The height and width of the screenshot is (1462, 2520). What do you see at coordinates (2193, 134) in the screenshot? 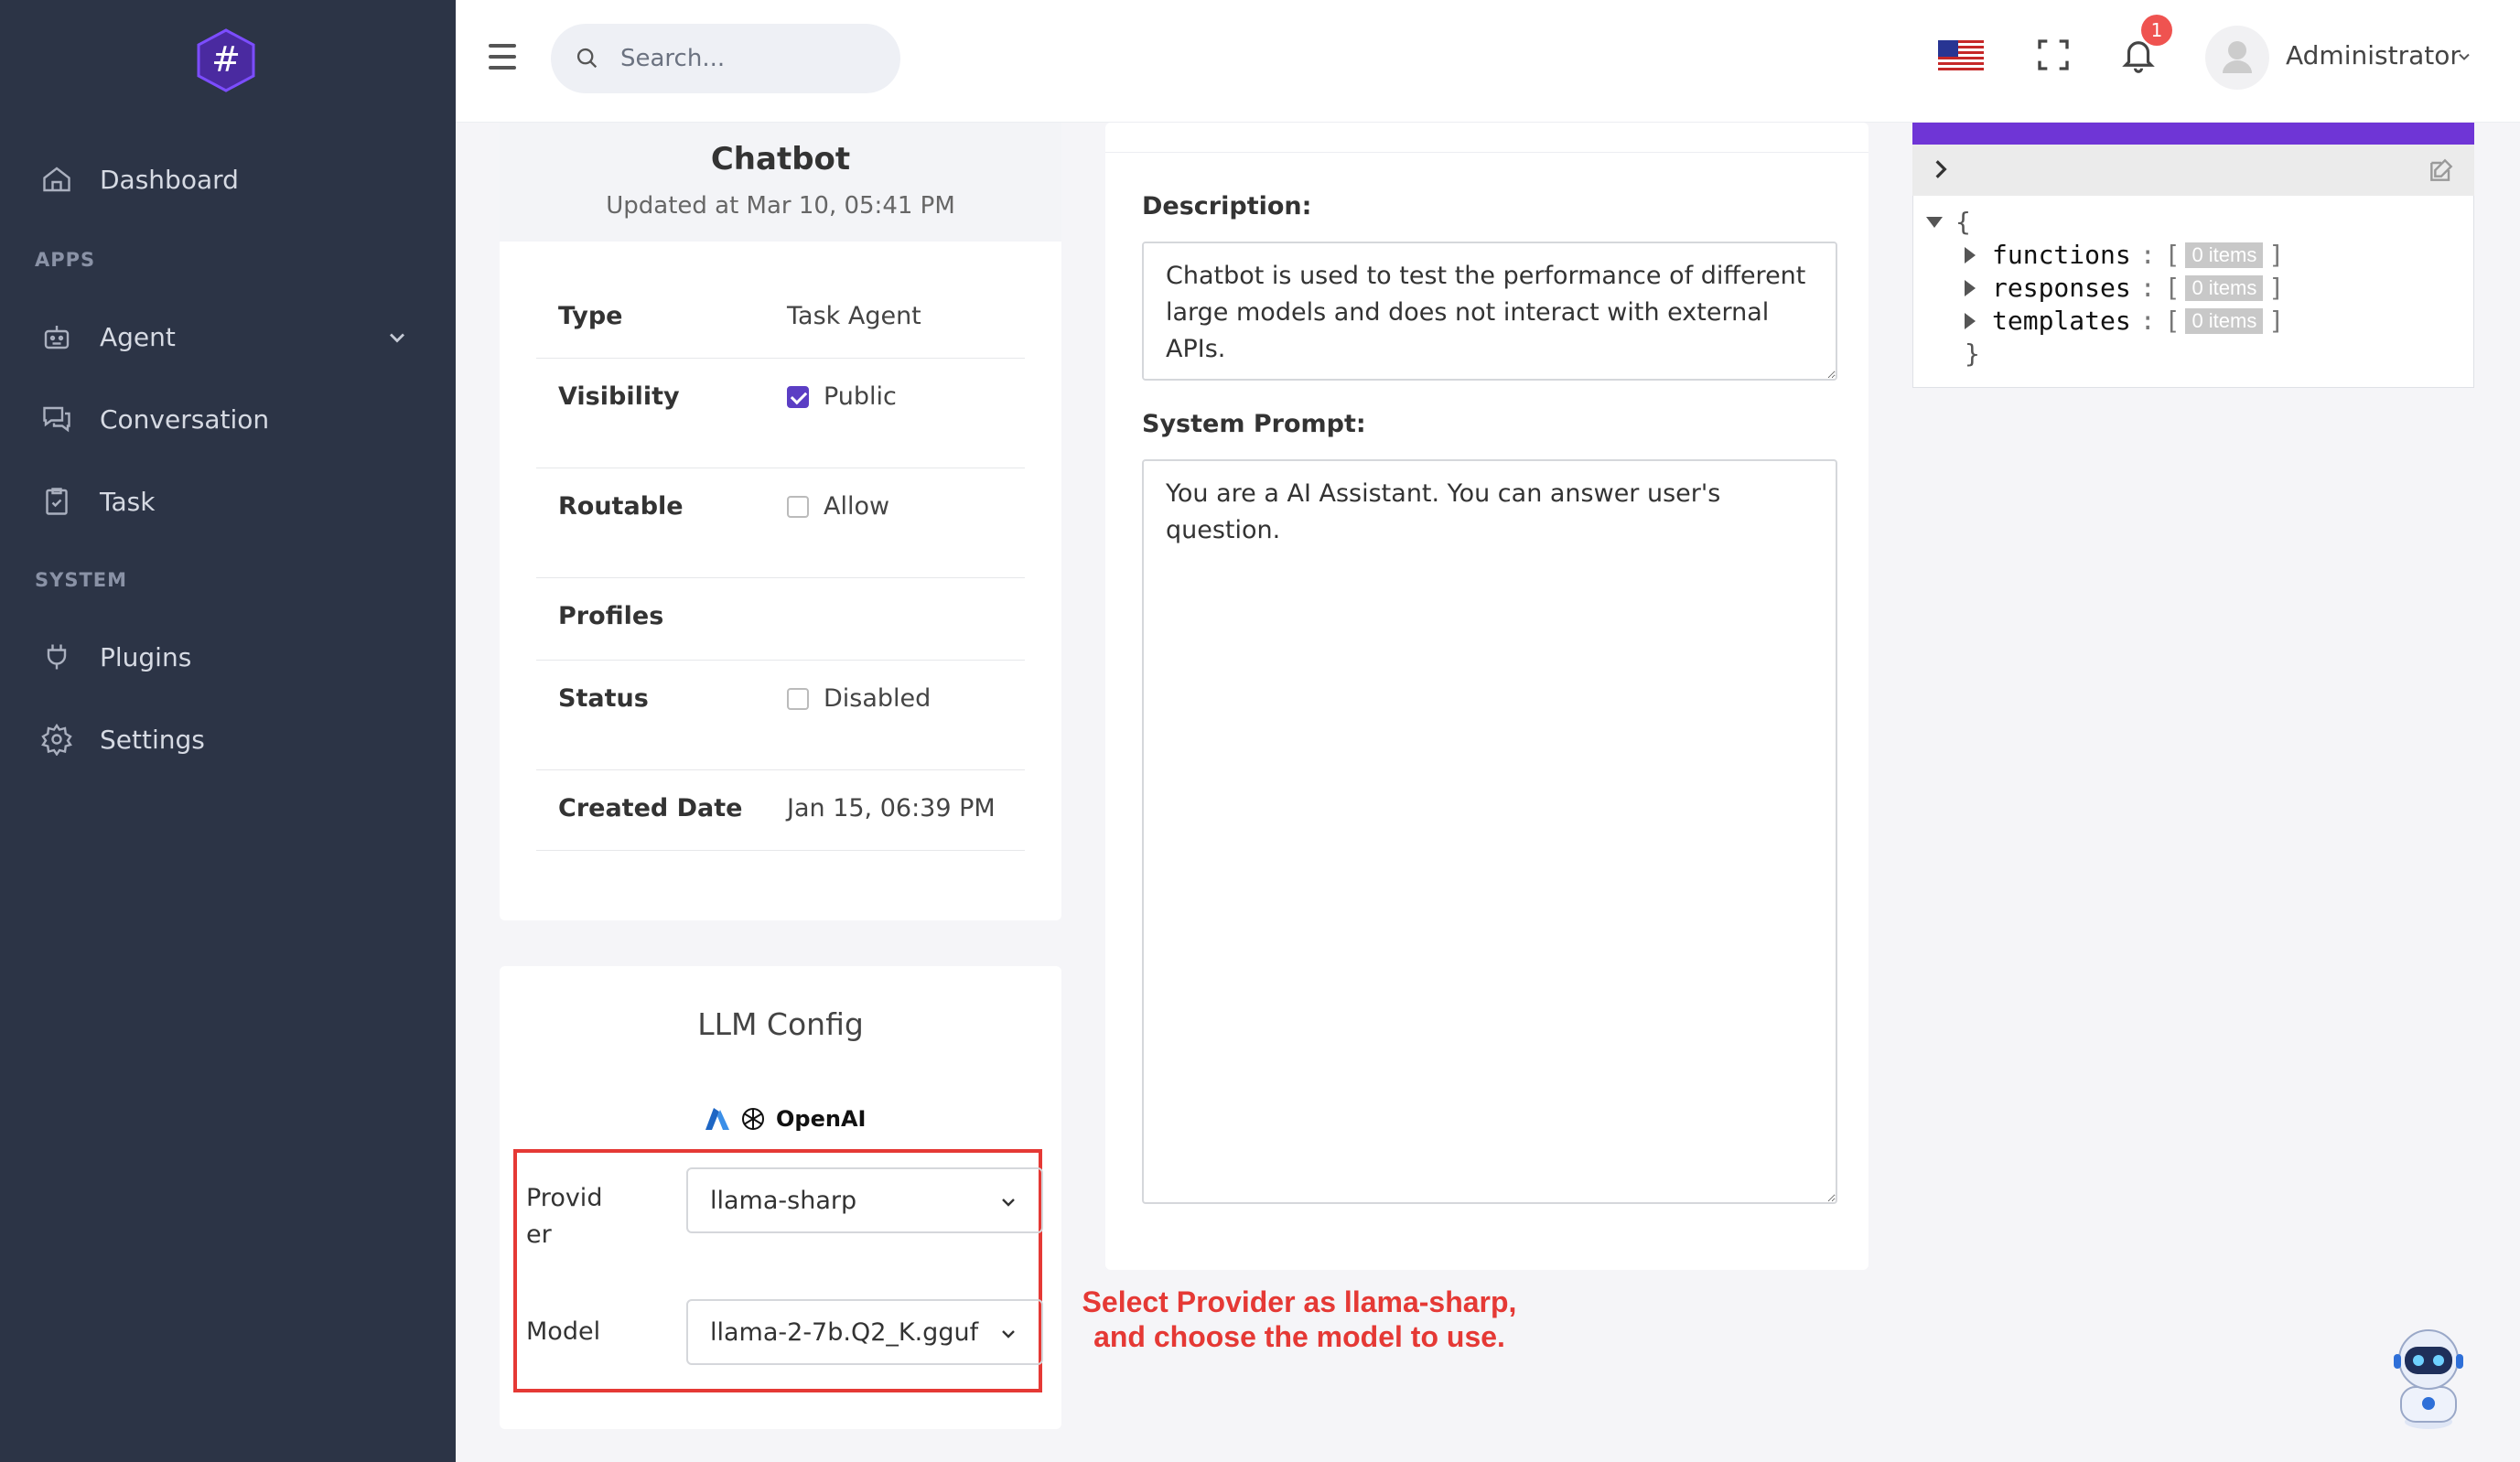
I see `json-panel-tabbar` at bounding box center [2193, 134].